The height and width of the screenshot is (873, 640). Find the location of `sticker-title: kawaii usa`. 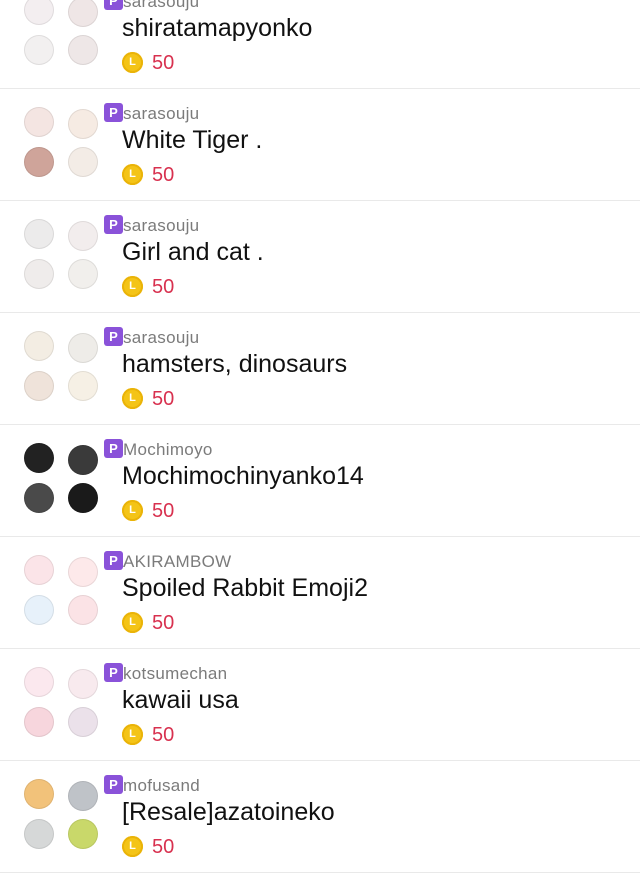

sticker-title: kawaii usa is located at coordinates (180, 700).